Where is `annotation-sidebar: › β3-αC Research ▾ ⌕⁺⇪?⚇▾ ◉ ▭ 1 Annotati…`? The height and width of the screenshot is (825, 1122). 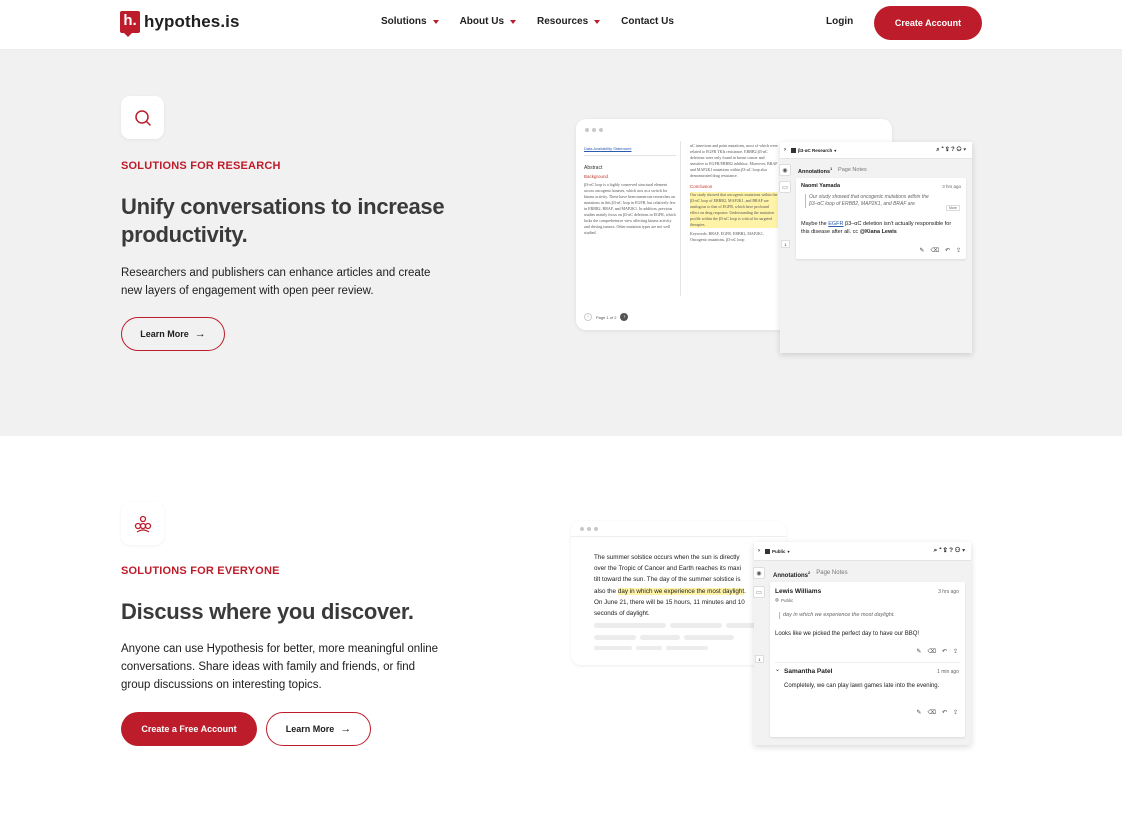
annotation-sidebar: › β3-αC Research ▾ ⌕⁺⇪?⚇▾ ◉ ▭ 1 Annotati… is located at coordinates (875, 247).